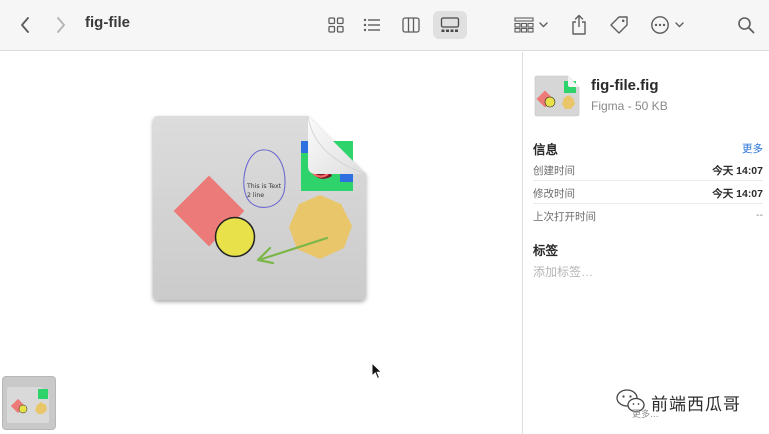 This screenshot has height=434, width=769. What do you see at coordinates (629, 106) in the screenshot?
I see `file-kind-size: Figma - 50 KB` at bounding box center [629, 106].